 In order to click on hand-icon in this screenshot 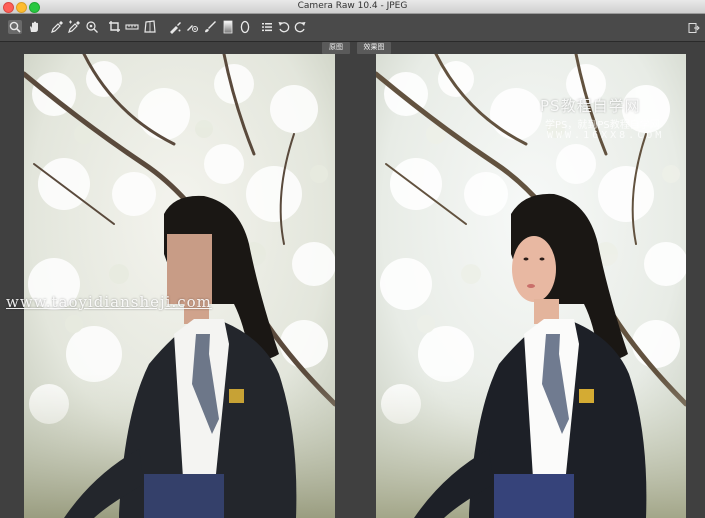, I will do `click(34, 26)`.